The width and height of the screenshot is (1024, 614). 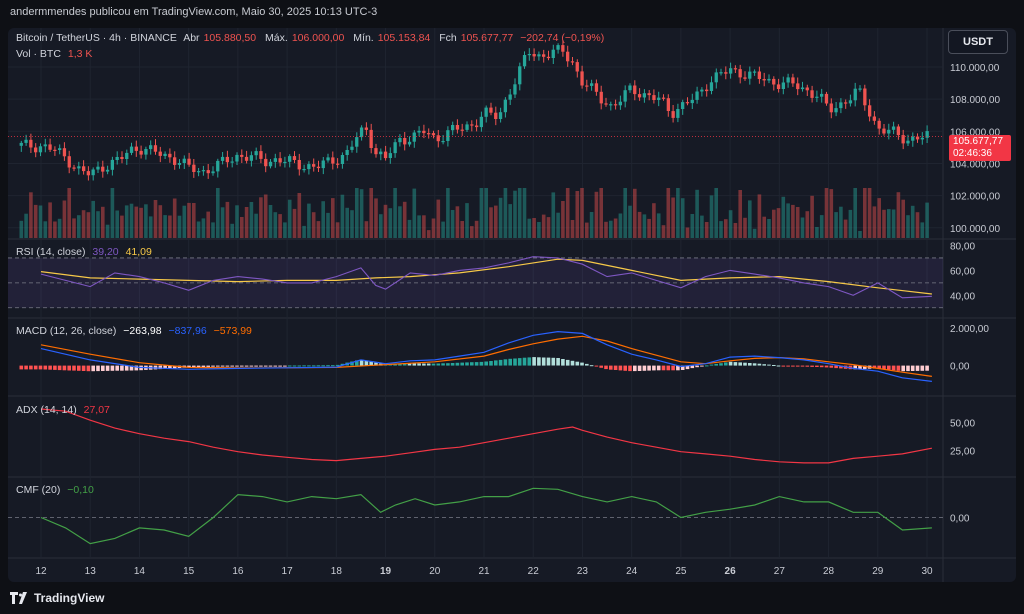 What do you see at coordinates (583, 571) in the screenshot?
I see `time-axis-label: 23` at bounding box center [583, 571].